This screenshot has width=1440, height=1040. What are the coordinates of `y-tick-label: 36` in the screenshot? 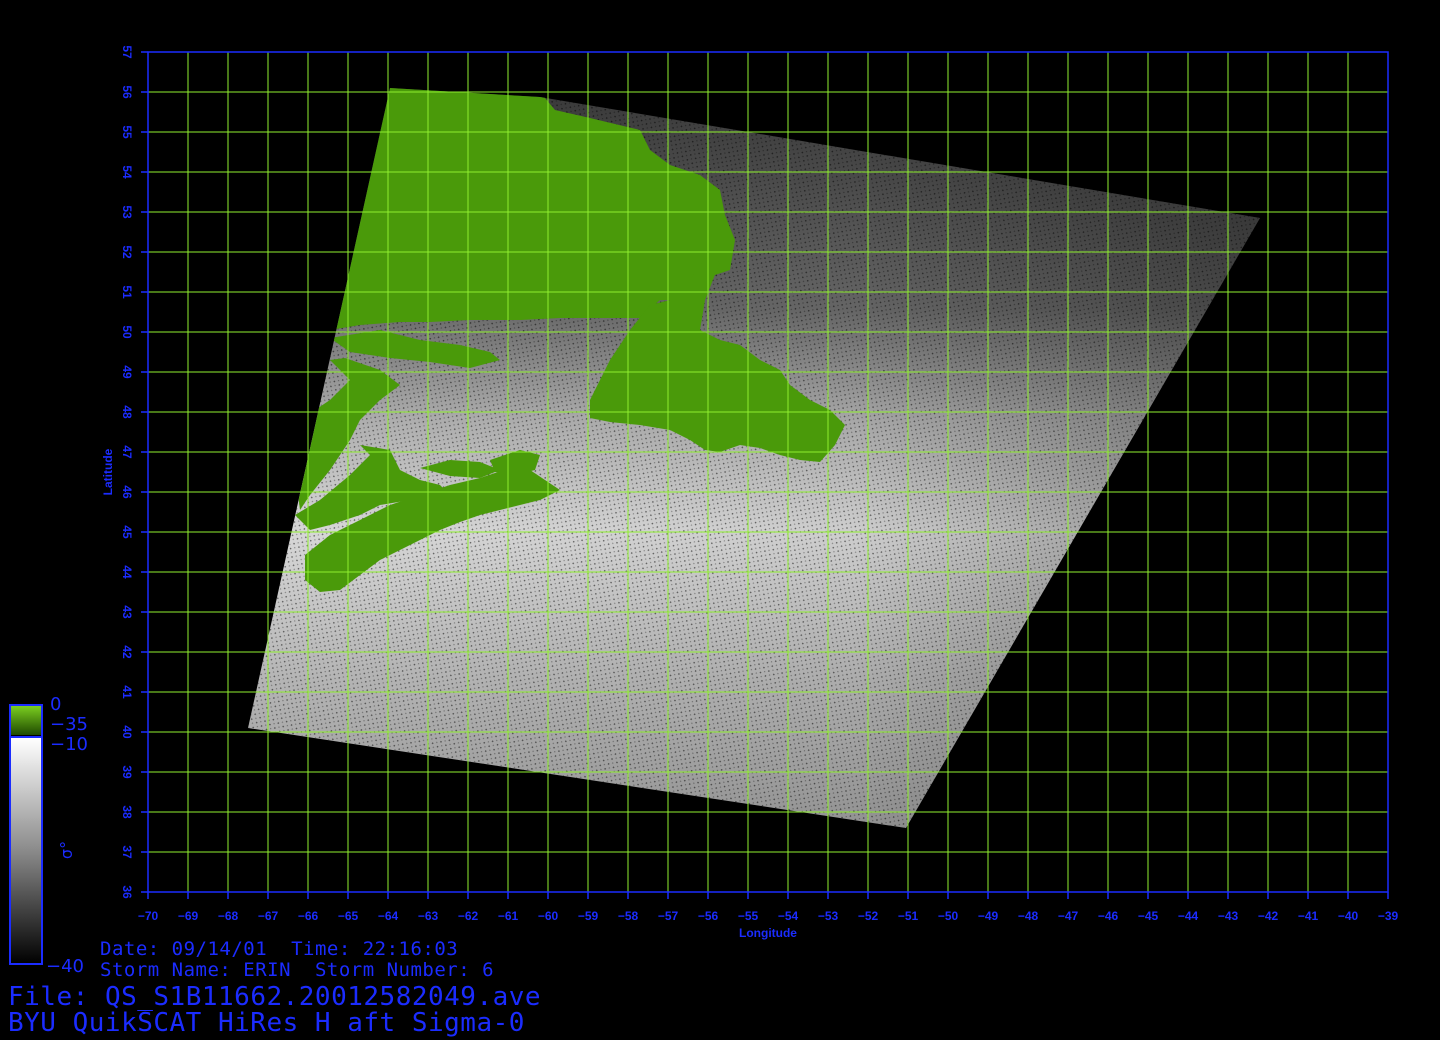 It's located at (127, 892).